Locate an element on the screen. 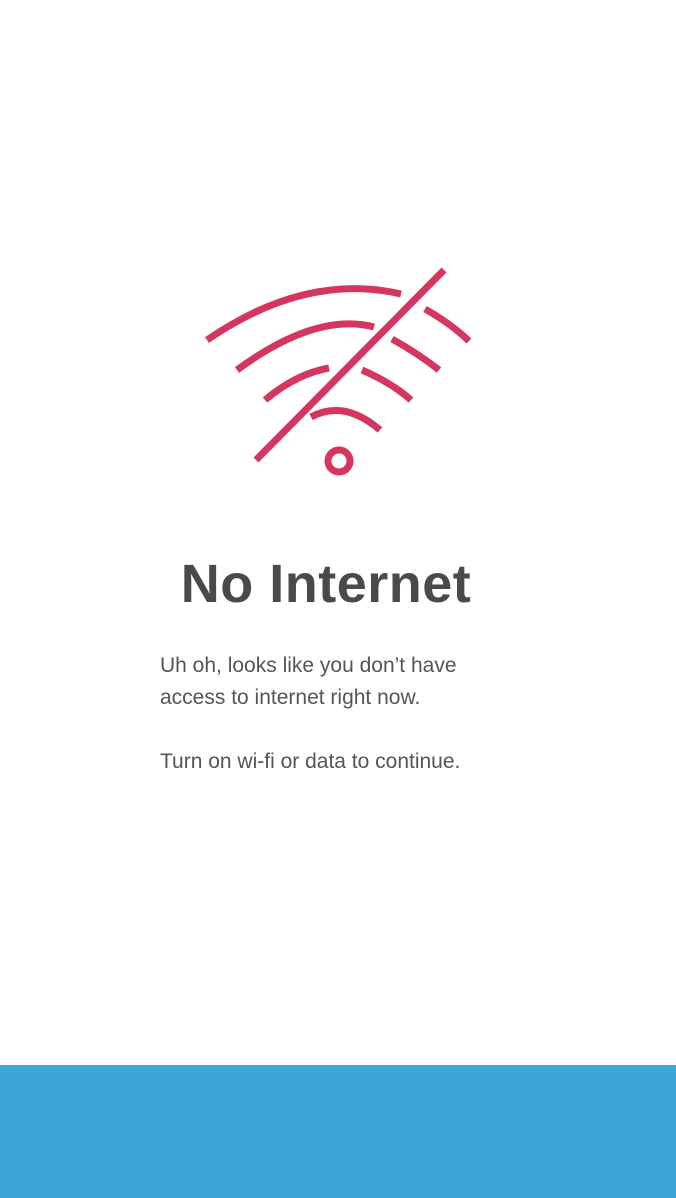  message-line: access to internet right now. is located at coordinates (290, 697).